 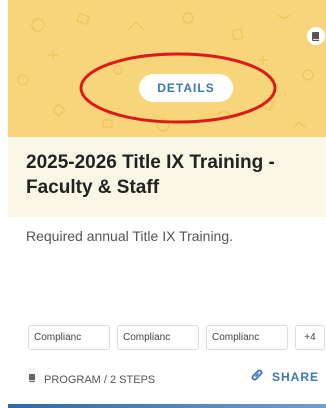 I want to click on share-button: SHARE, so click(x=284, y=376).